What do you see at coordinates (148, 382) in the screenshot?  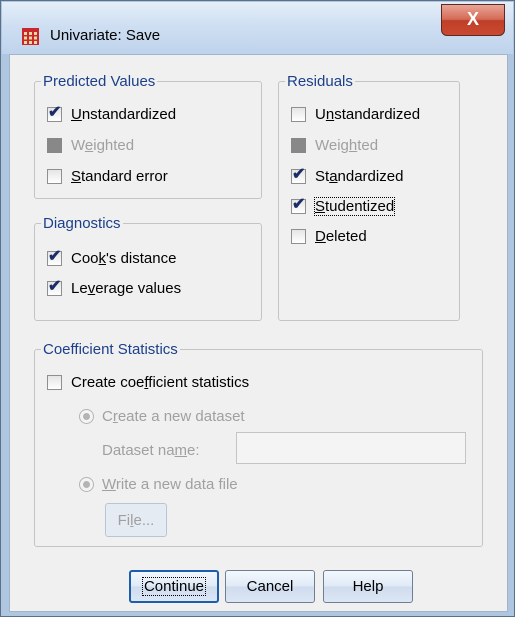 I see `create-coefficient-statistics-checkbox: Create coefficient statistics` at bounding box center [148, 382].